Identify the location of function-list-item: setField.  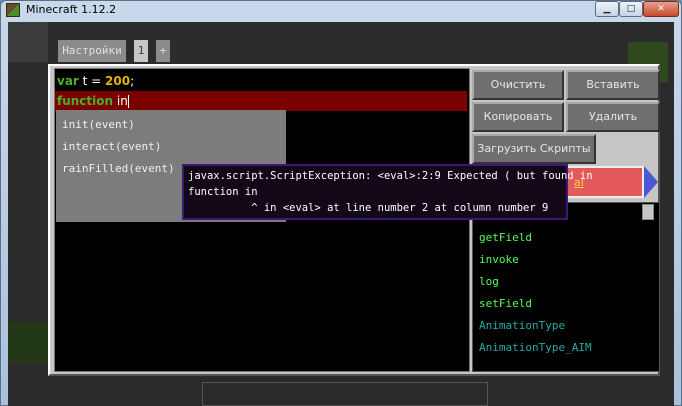
(505, 303).